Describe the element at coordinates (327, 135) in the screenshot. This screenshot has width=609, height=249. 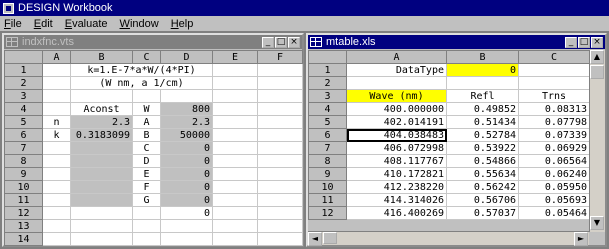
I see `row-header: 6` at that location.